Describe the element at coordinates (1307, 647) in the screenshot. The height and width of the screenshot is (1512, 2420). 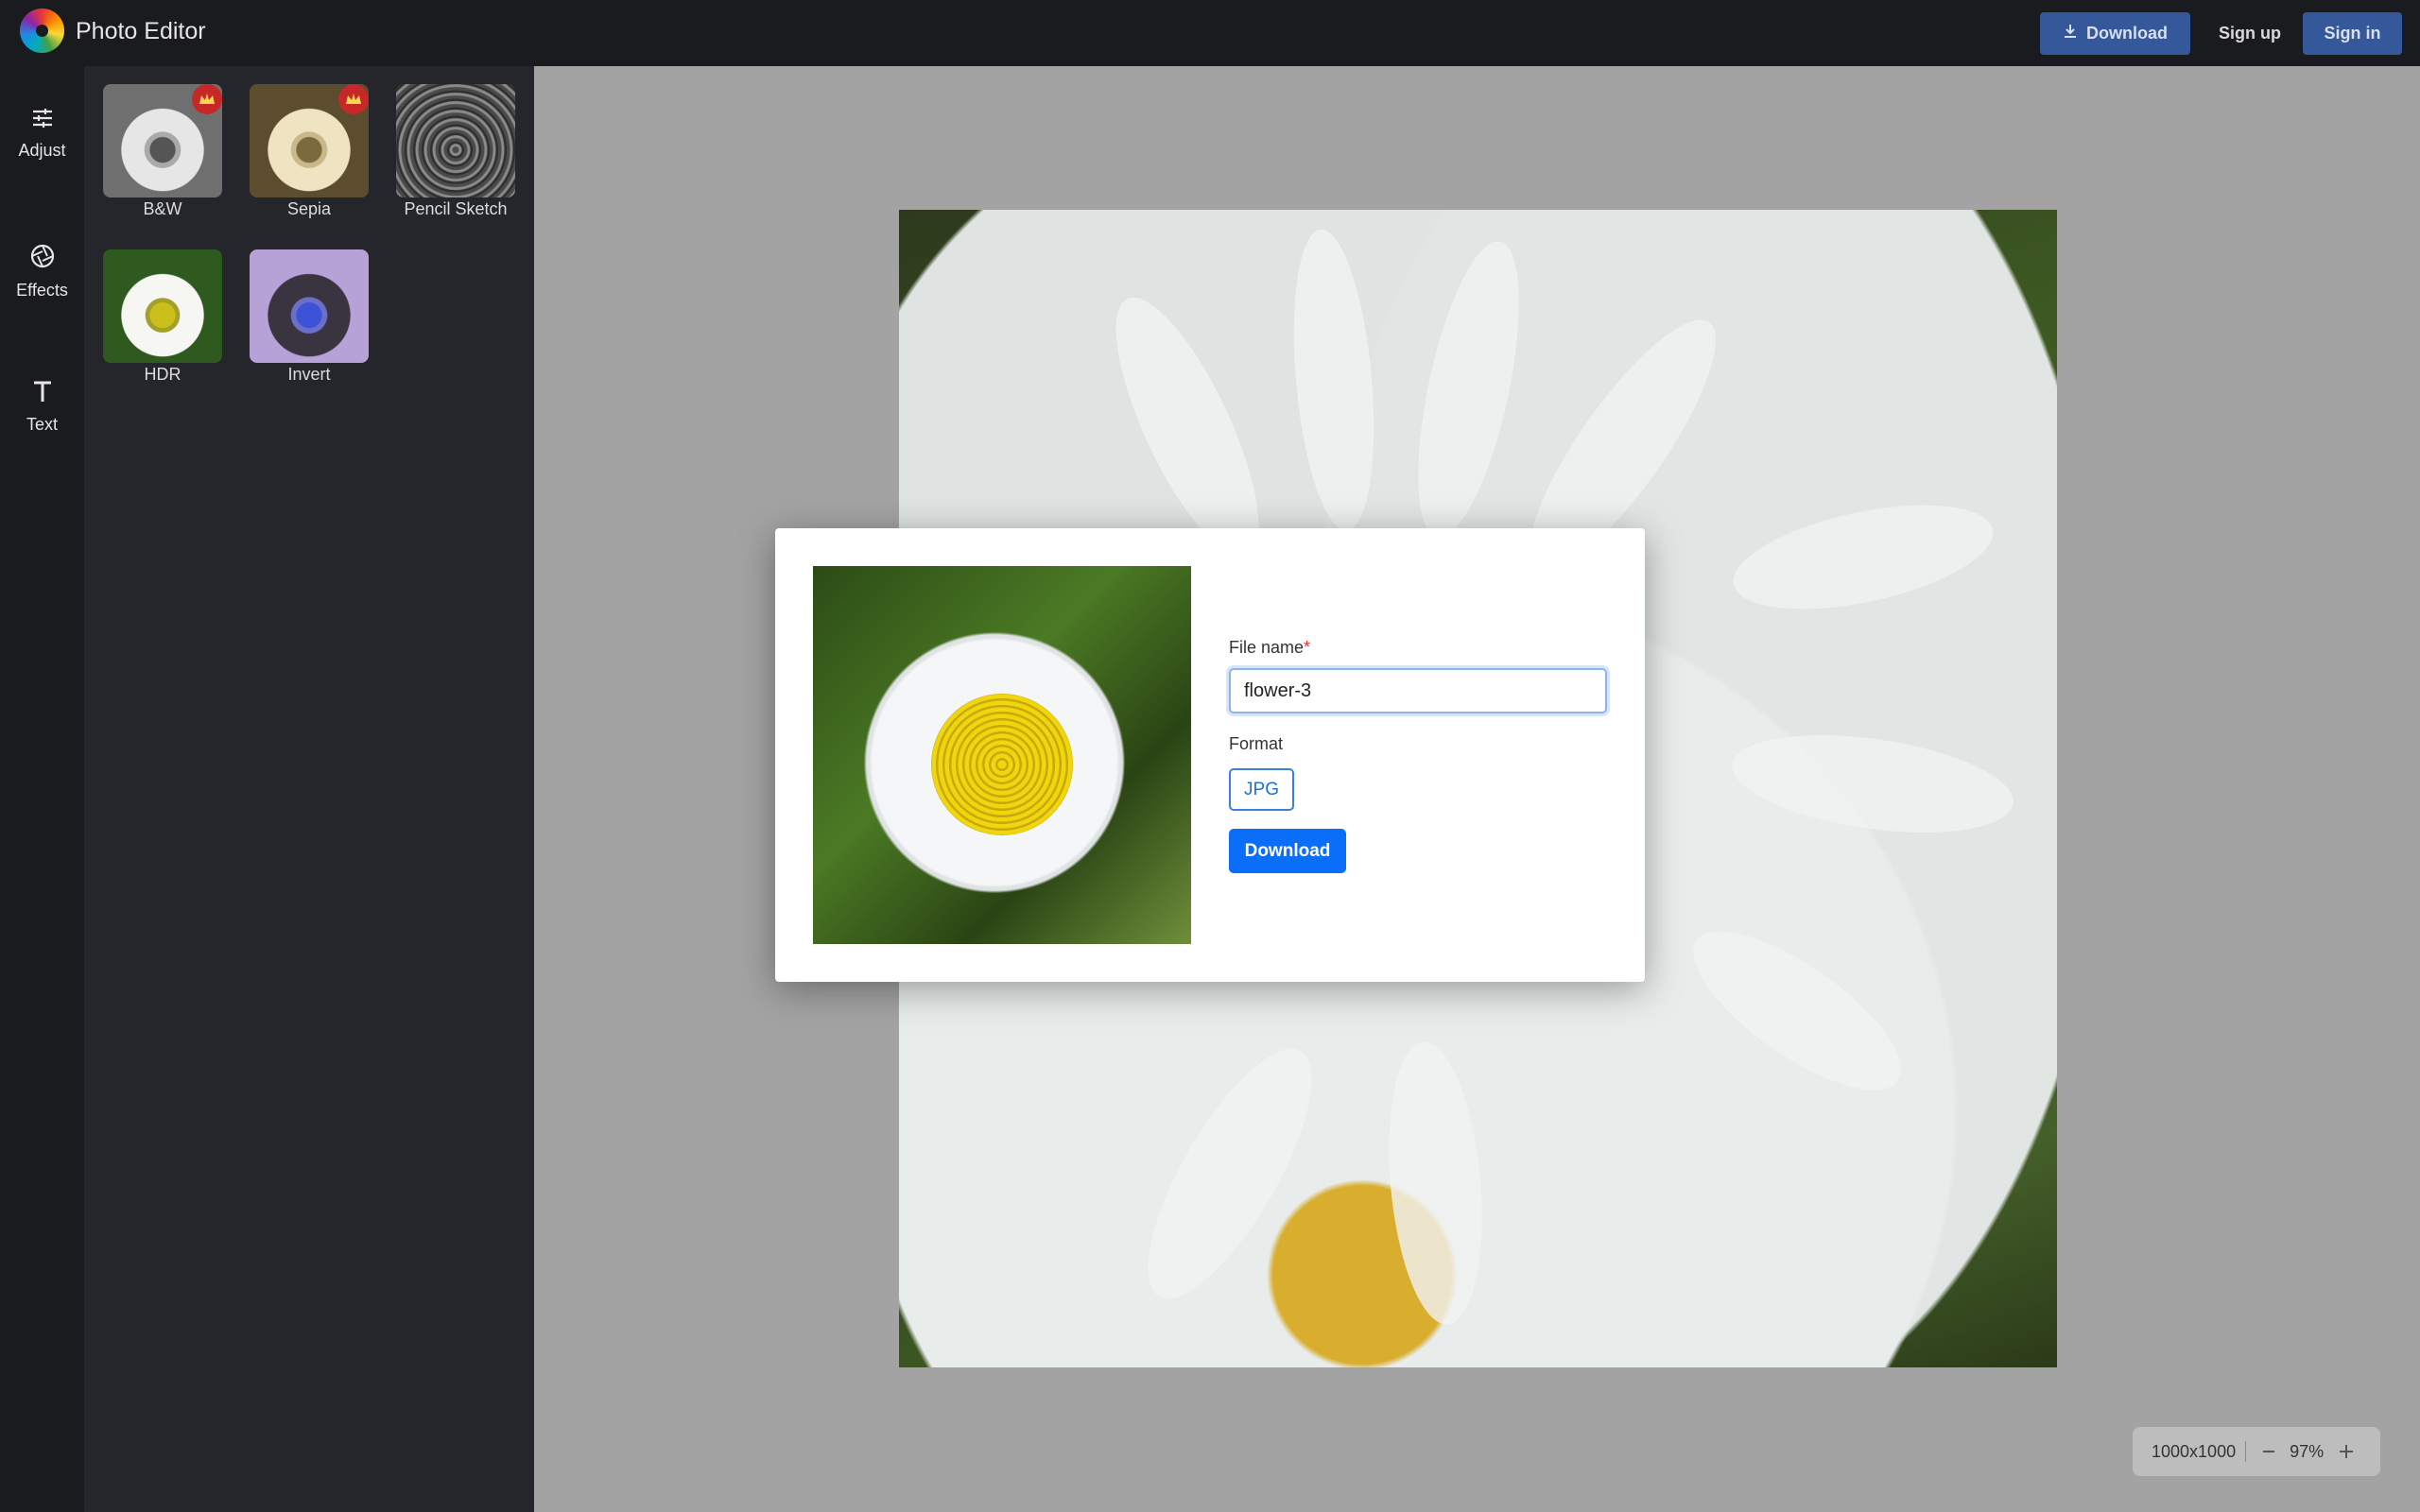
I see `required-marker: *` at that location.